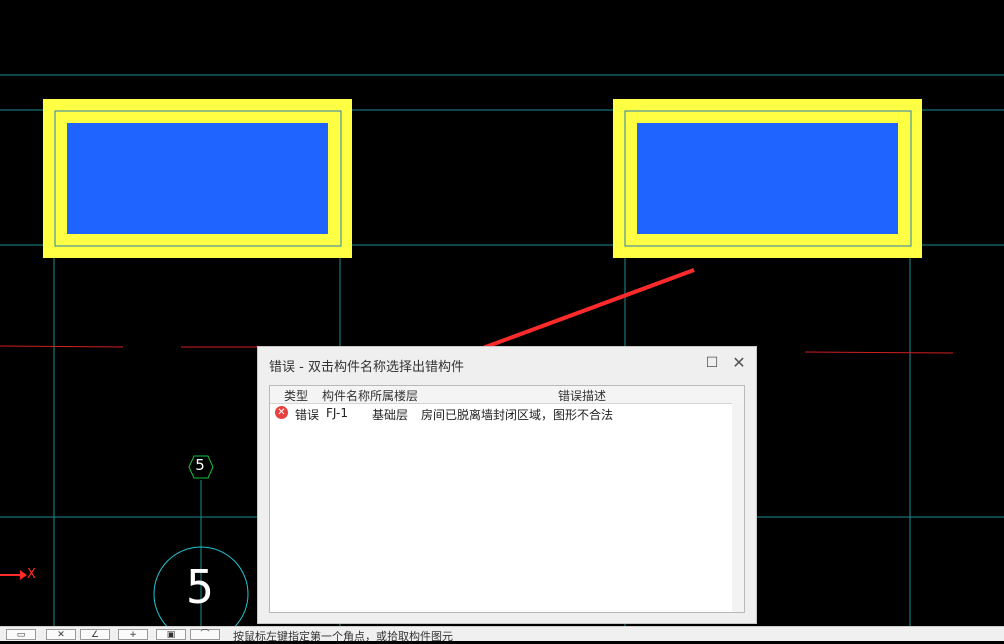 Image resolution: width=1004 pixels, height=644 pixels. What do you see at coordinates (738, 507) in the screenshot?
I see `vertical-scrollbar` at bounding box center [738, 507].